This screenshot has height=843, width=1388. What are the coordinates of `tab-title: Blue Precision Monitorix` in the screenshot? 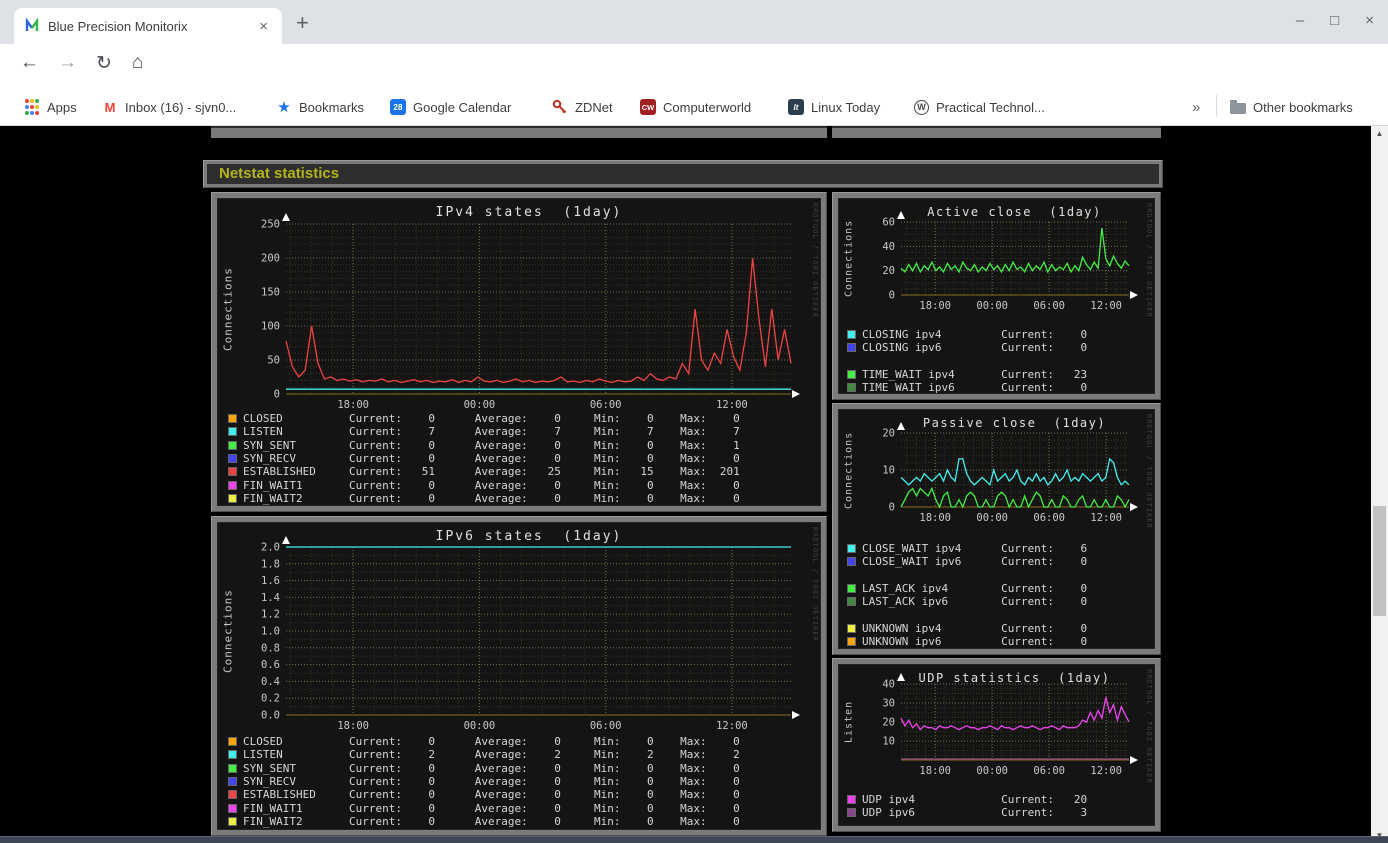 It's located at (118, 26).